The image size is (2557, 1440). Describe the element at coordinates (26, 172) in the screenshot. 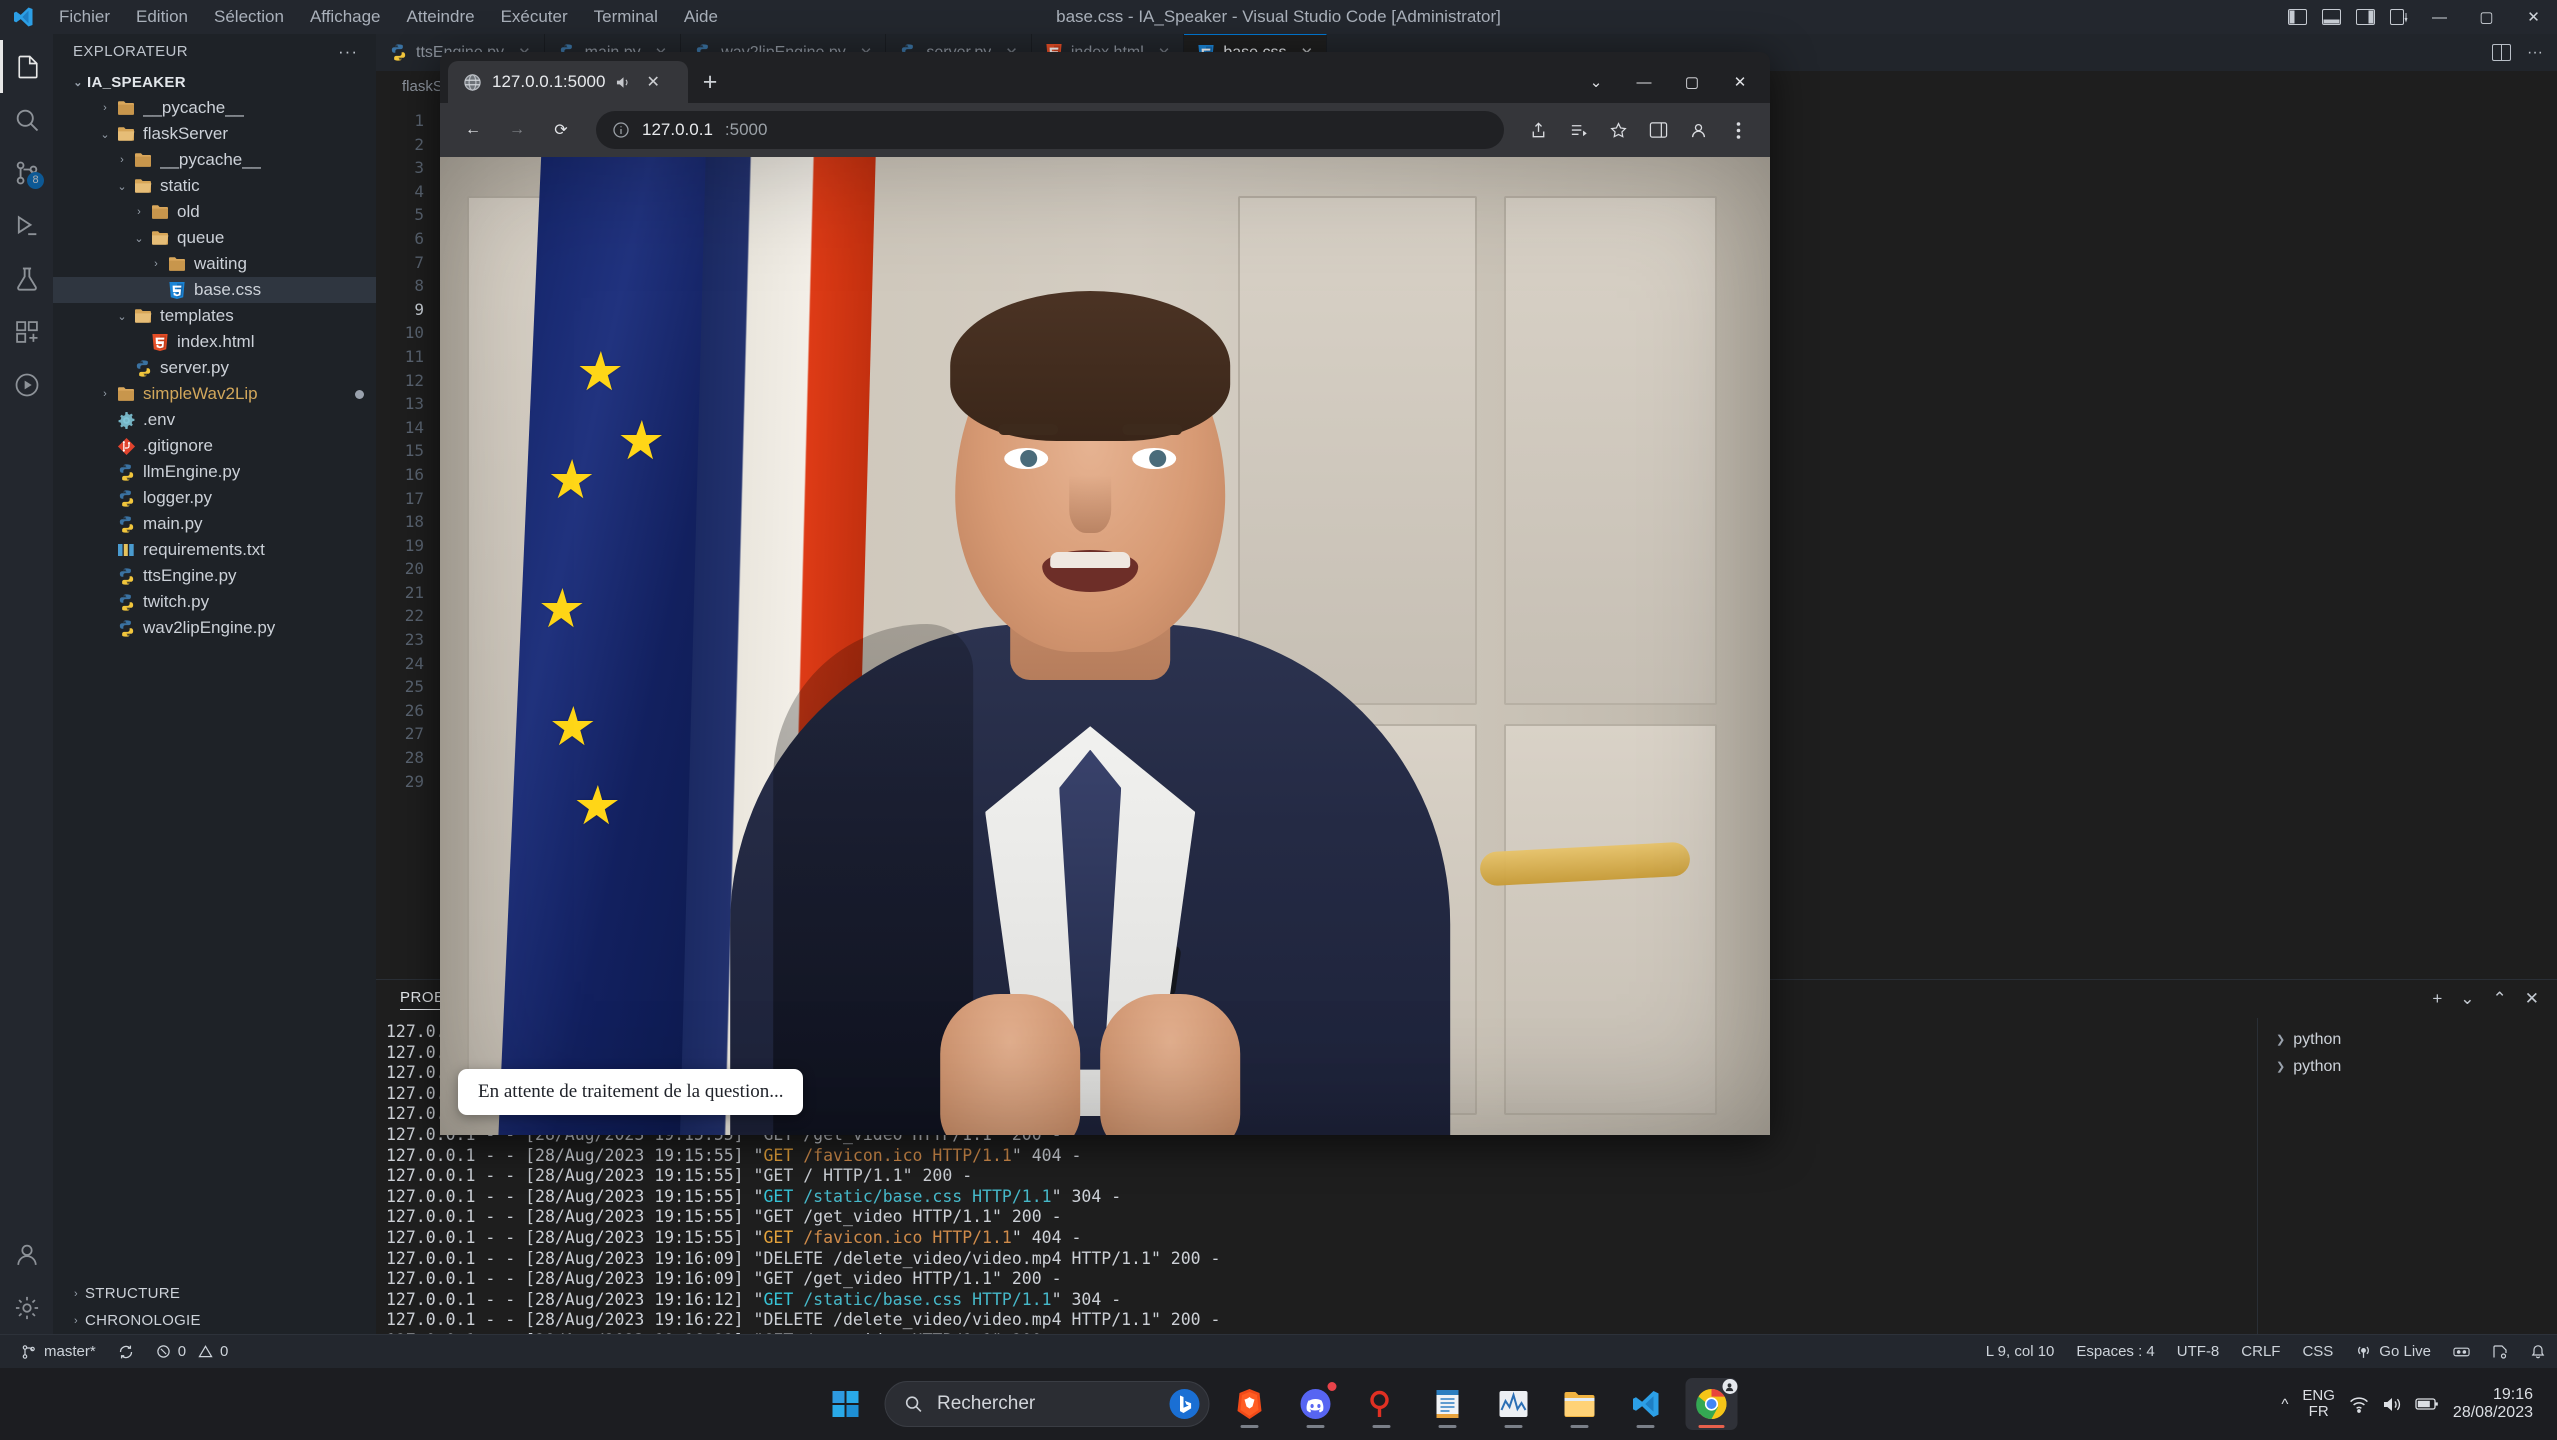

I see `activity-source-control-icon: 8` at that location.